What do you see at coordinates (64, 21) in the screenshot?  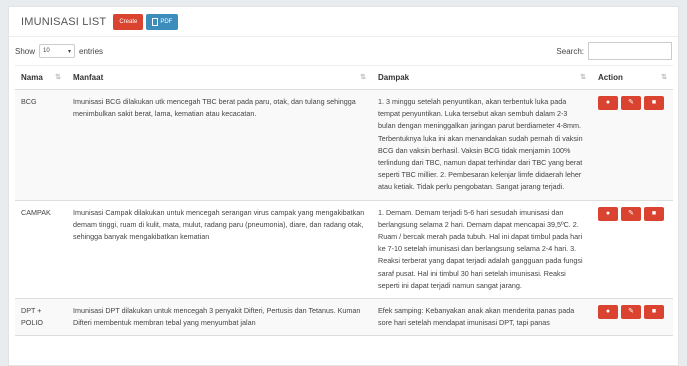 I see `page-title: IMUNISASI LIST` at bounding box center [64, 21].